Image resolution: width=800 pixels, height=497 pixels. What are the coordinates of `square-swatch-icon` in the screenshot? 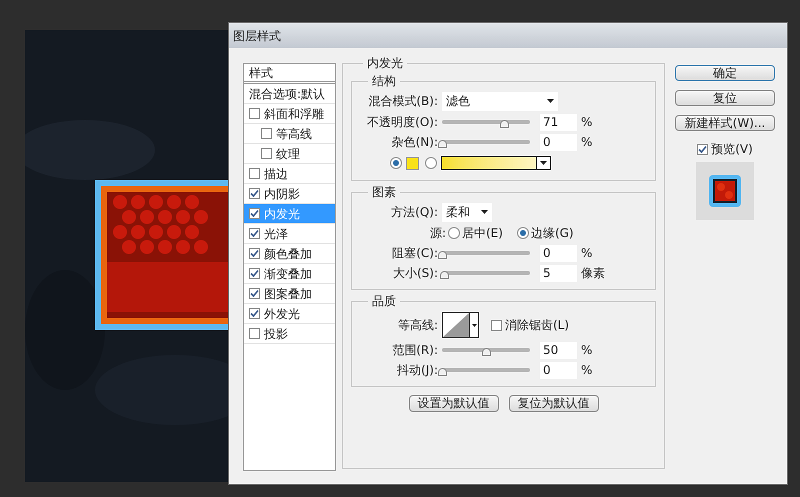 It's located at (725, 191).